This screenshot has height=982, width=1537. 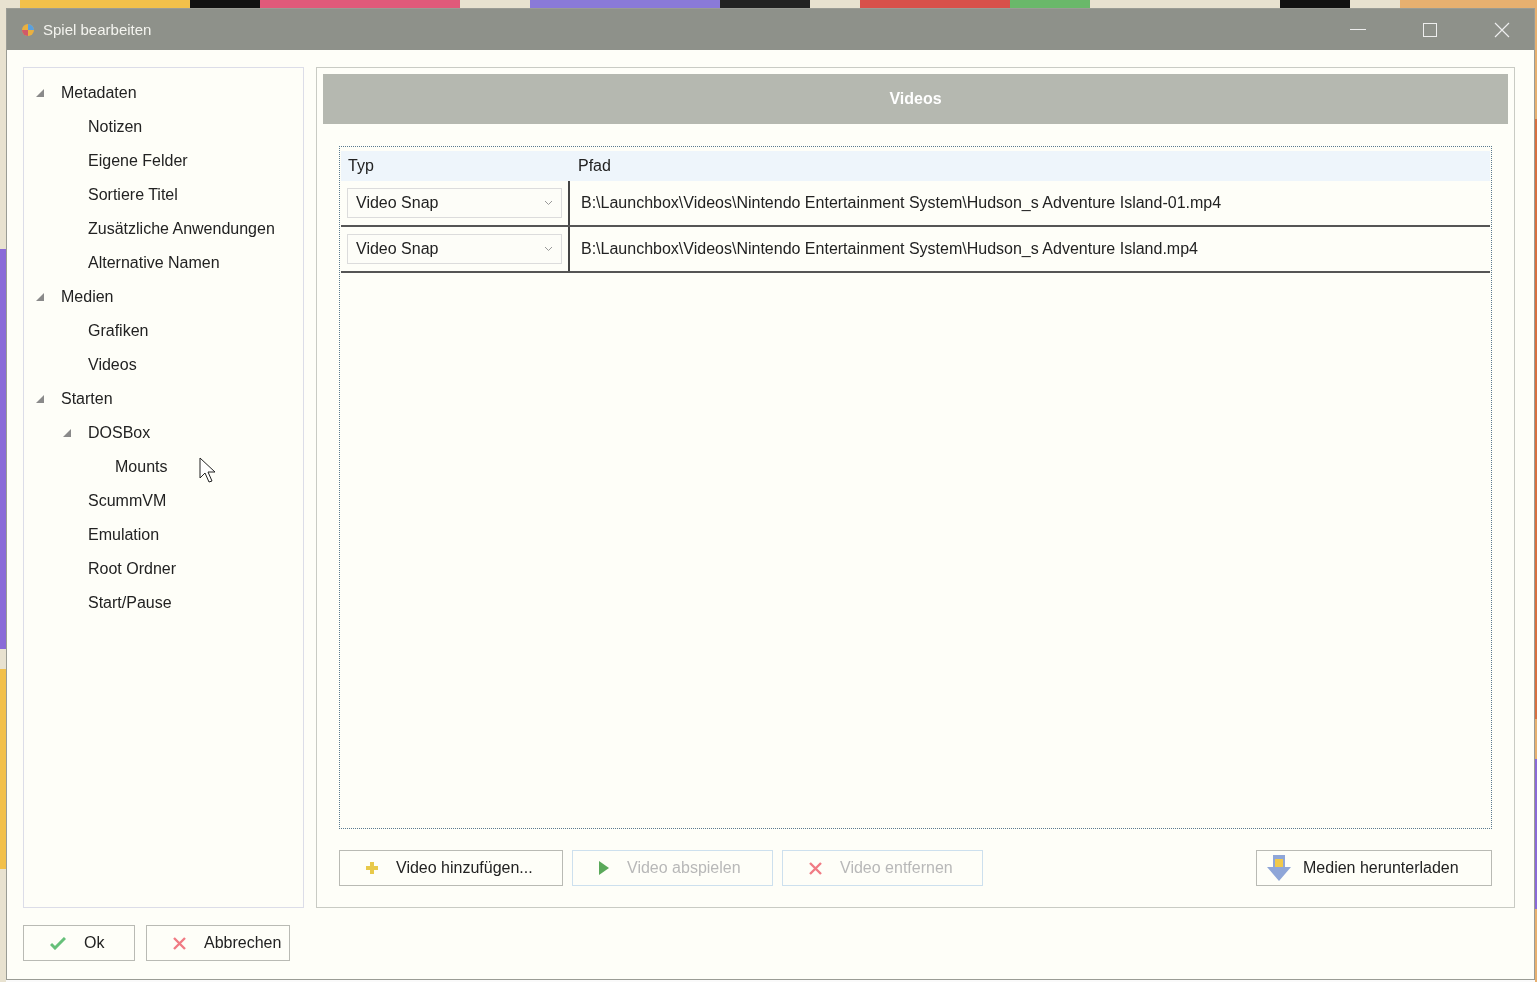 What do you see at coordinates (127, 501) in the screenshot?
I see `tree-item: ScummVM` at bounding box center [127, 501].